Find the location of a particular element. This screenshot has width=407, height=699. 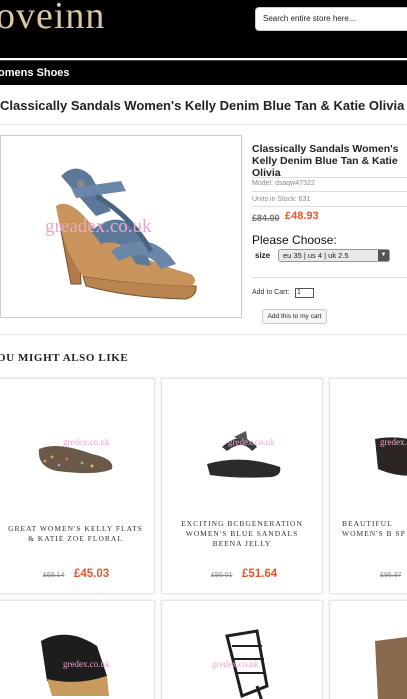

shoe-image is located at coordinates (391, 456).